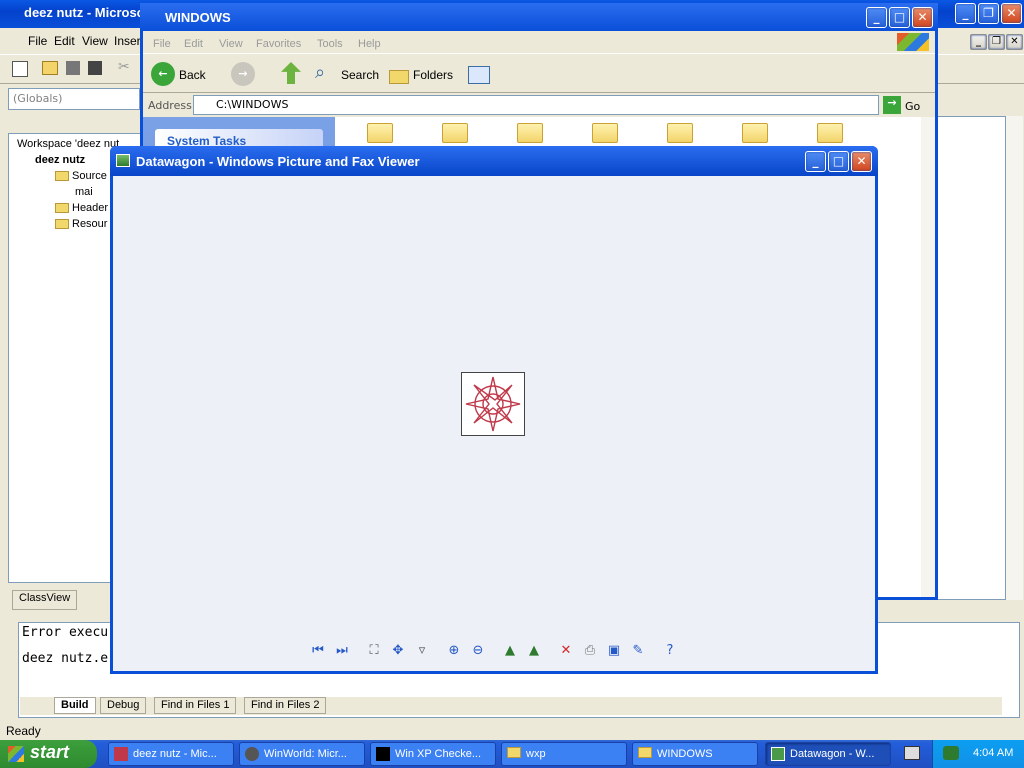 The height and width of the screenshot is (768, 1024). I want to click on explorer-minimize-button: _, so click(876, 17).